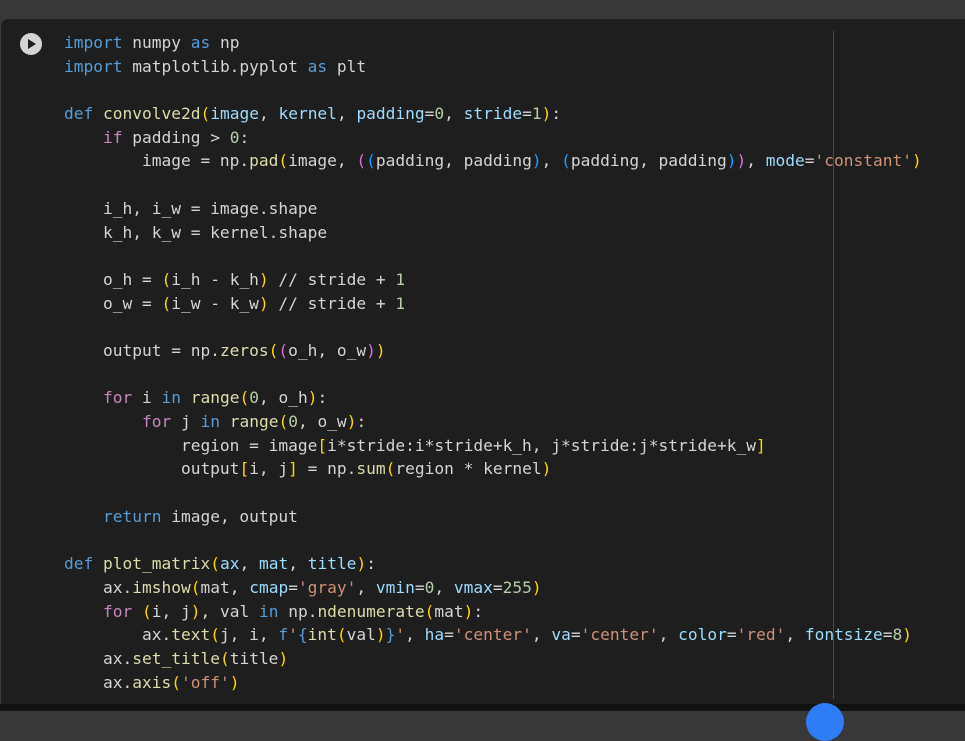 The height and width of the screenshot is (741, 965). I want to click on code-line: def plot_matrix(ax, mat, title):, so click(220, 564).